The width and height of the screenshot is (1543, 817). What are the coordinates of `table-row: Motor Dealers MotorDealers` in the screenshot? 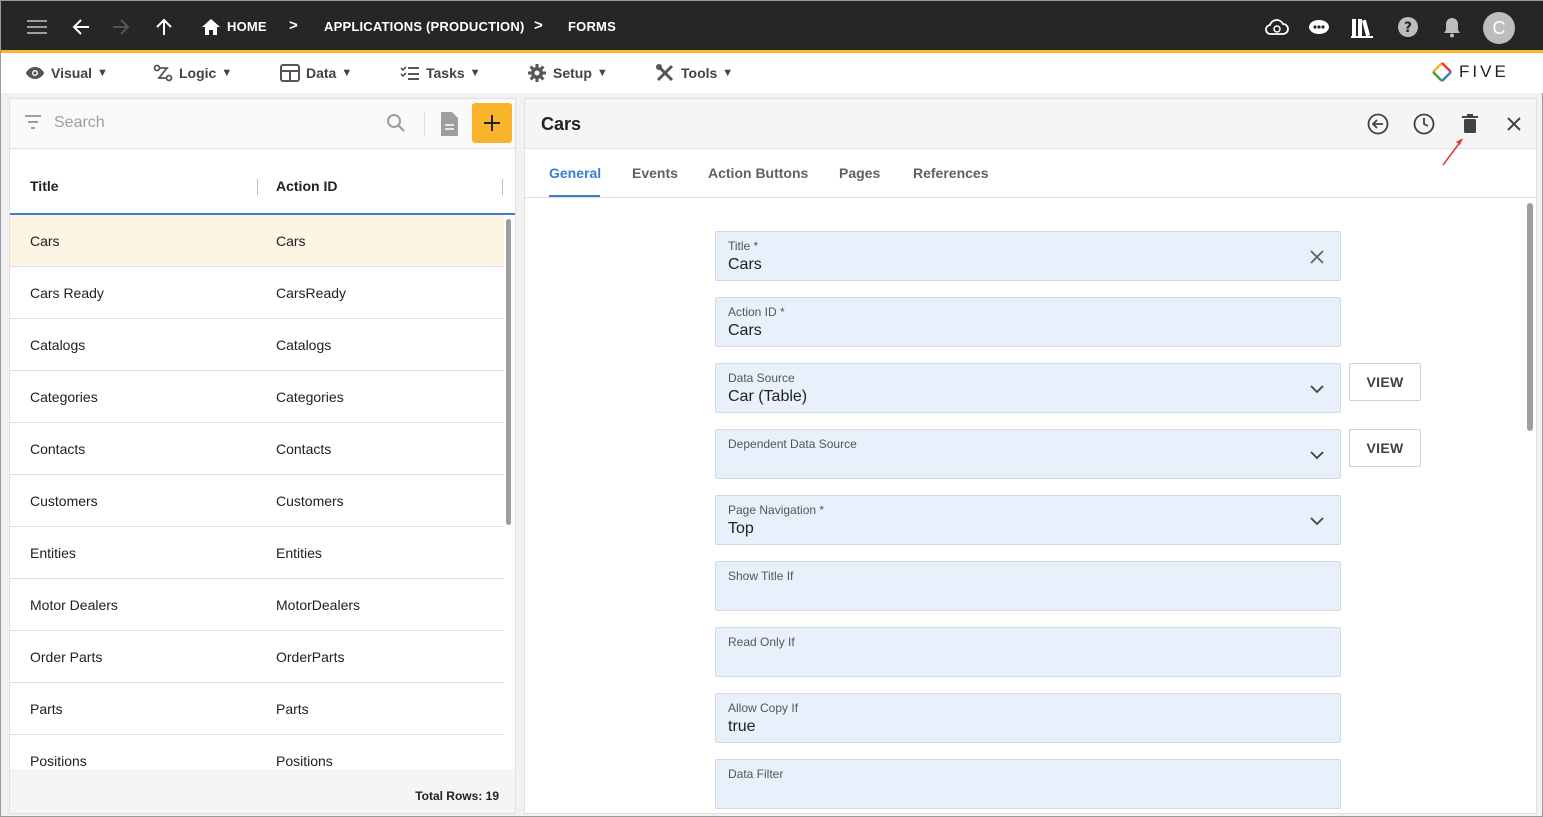 It's located at (257, 605).